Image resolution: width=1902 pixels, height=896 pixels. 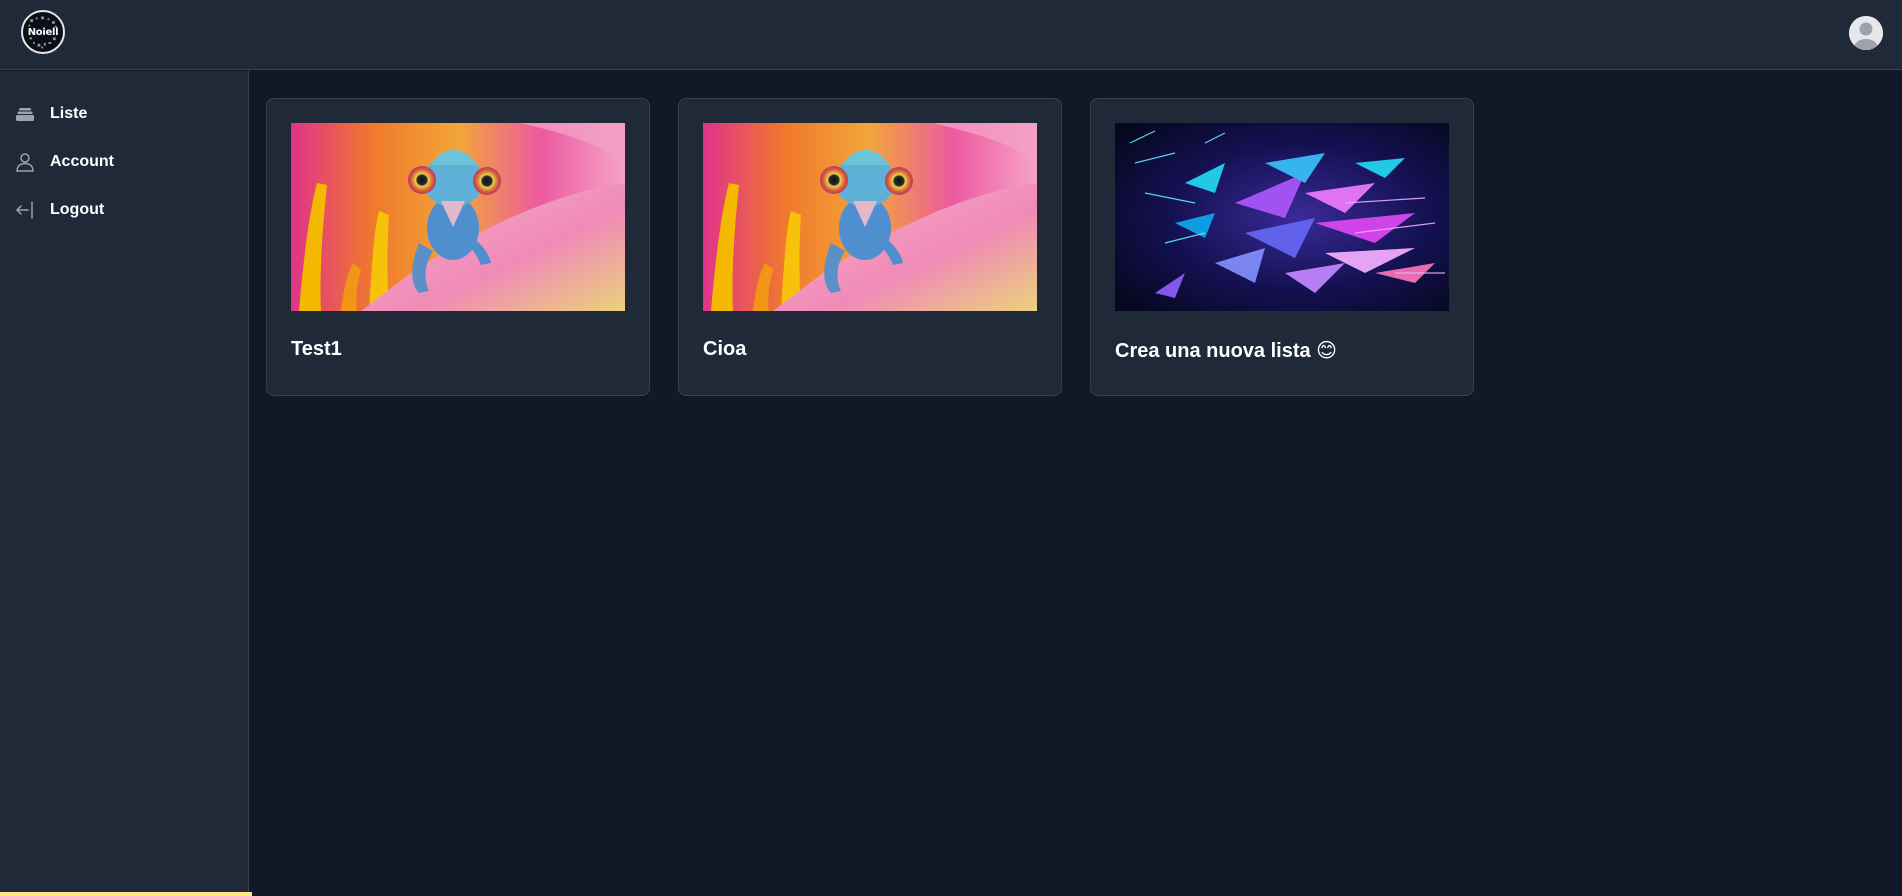 I want to click on logout-icon, so click(x=25, y=210).